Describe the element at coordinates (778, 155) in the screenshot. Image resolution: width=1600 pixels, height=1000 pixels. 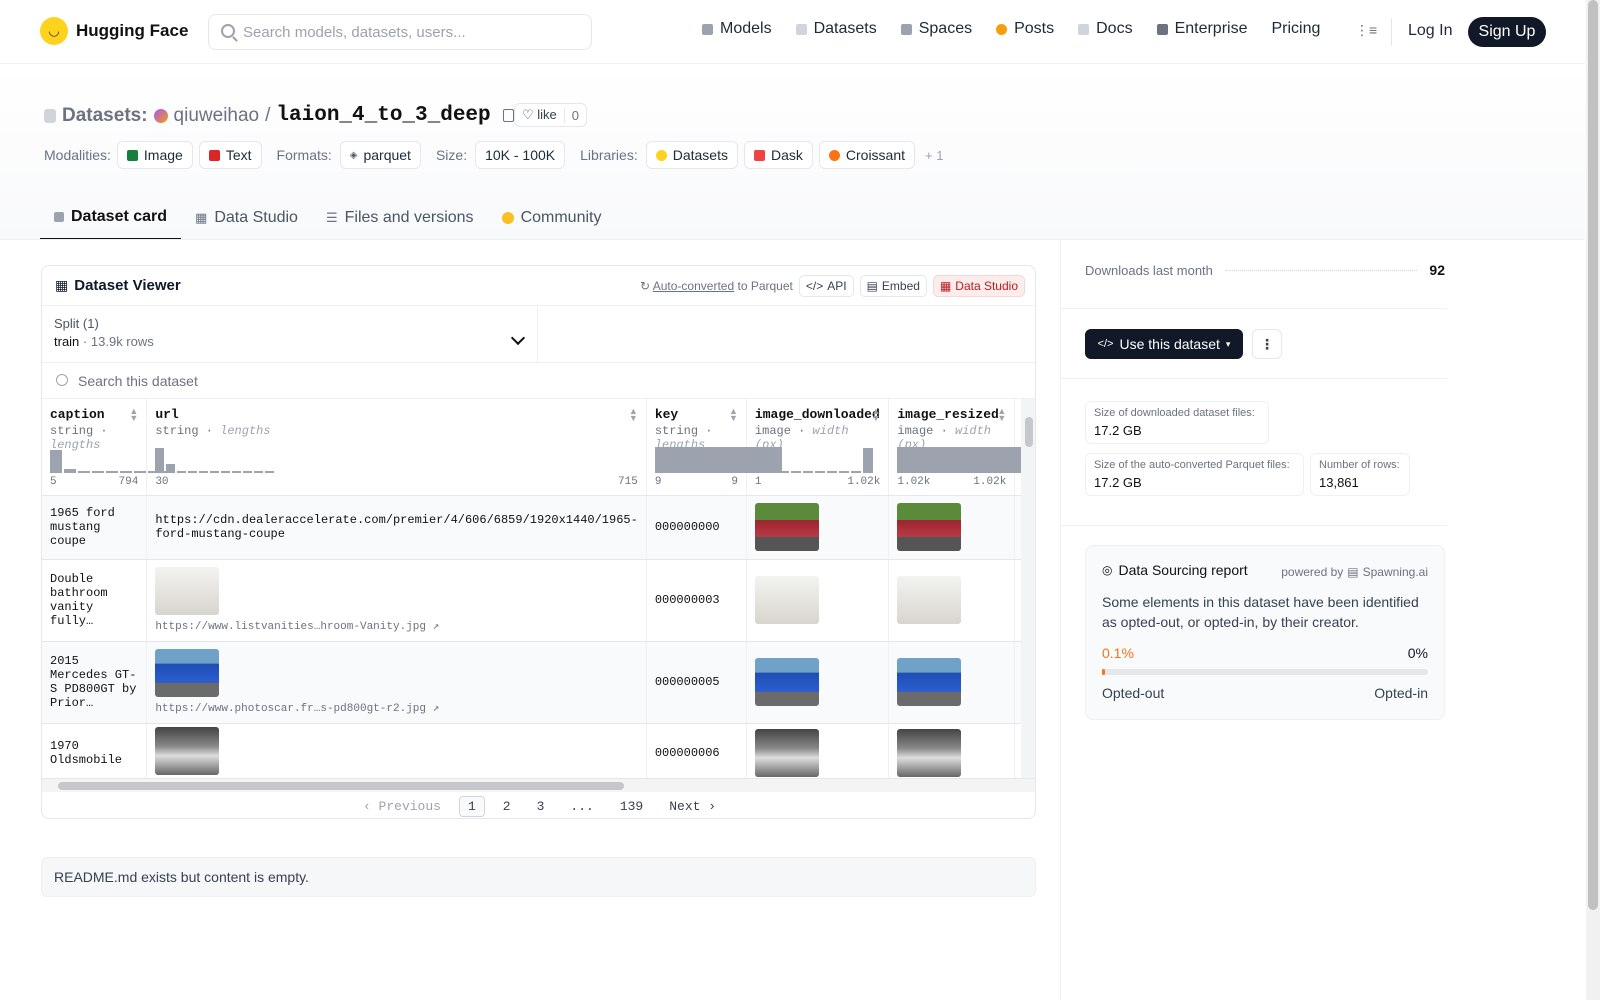
I see `tag-dask-lib: Dask` at that location.